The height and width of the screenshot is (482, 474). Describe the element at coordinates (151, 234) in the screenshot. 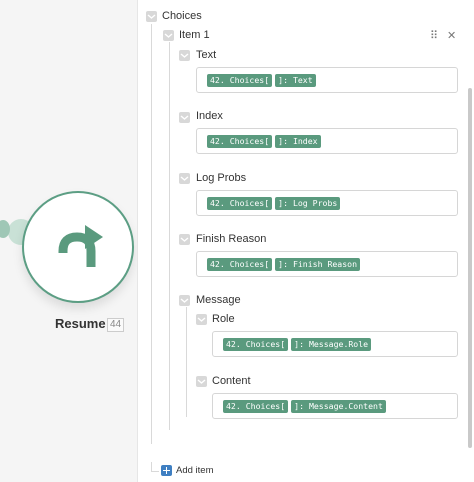

I see `tree-guide-root` at that location.